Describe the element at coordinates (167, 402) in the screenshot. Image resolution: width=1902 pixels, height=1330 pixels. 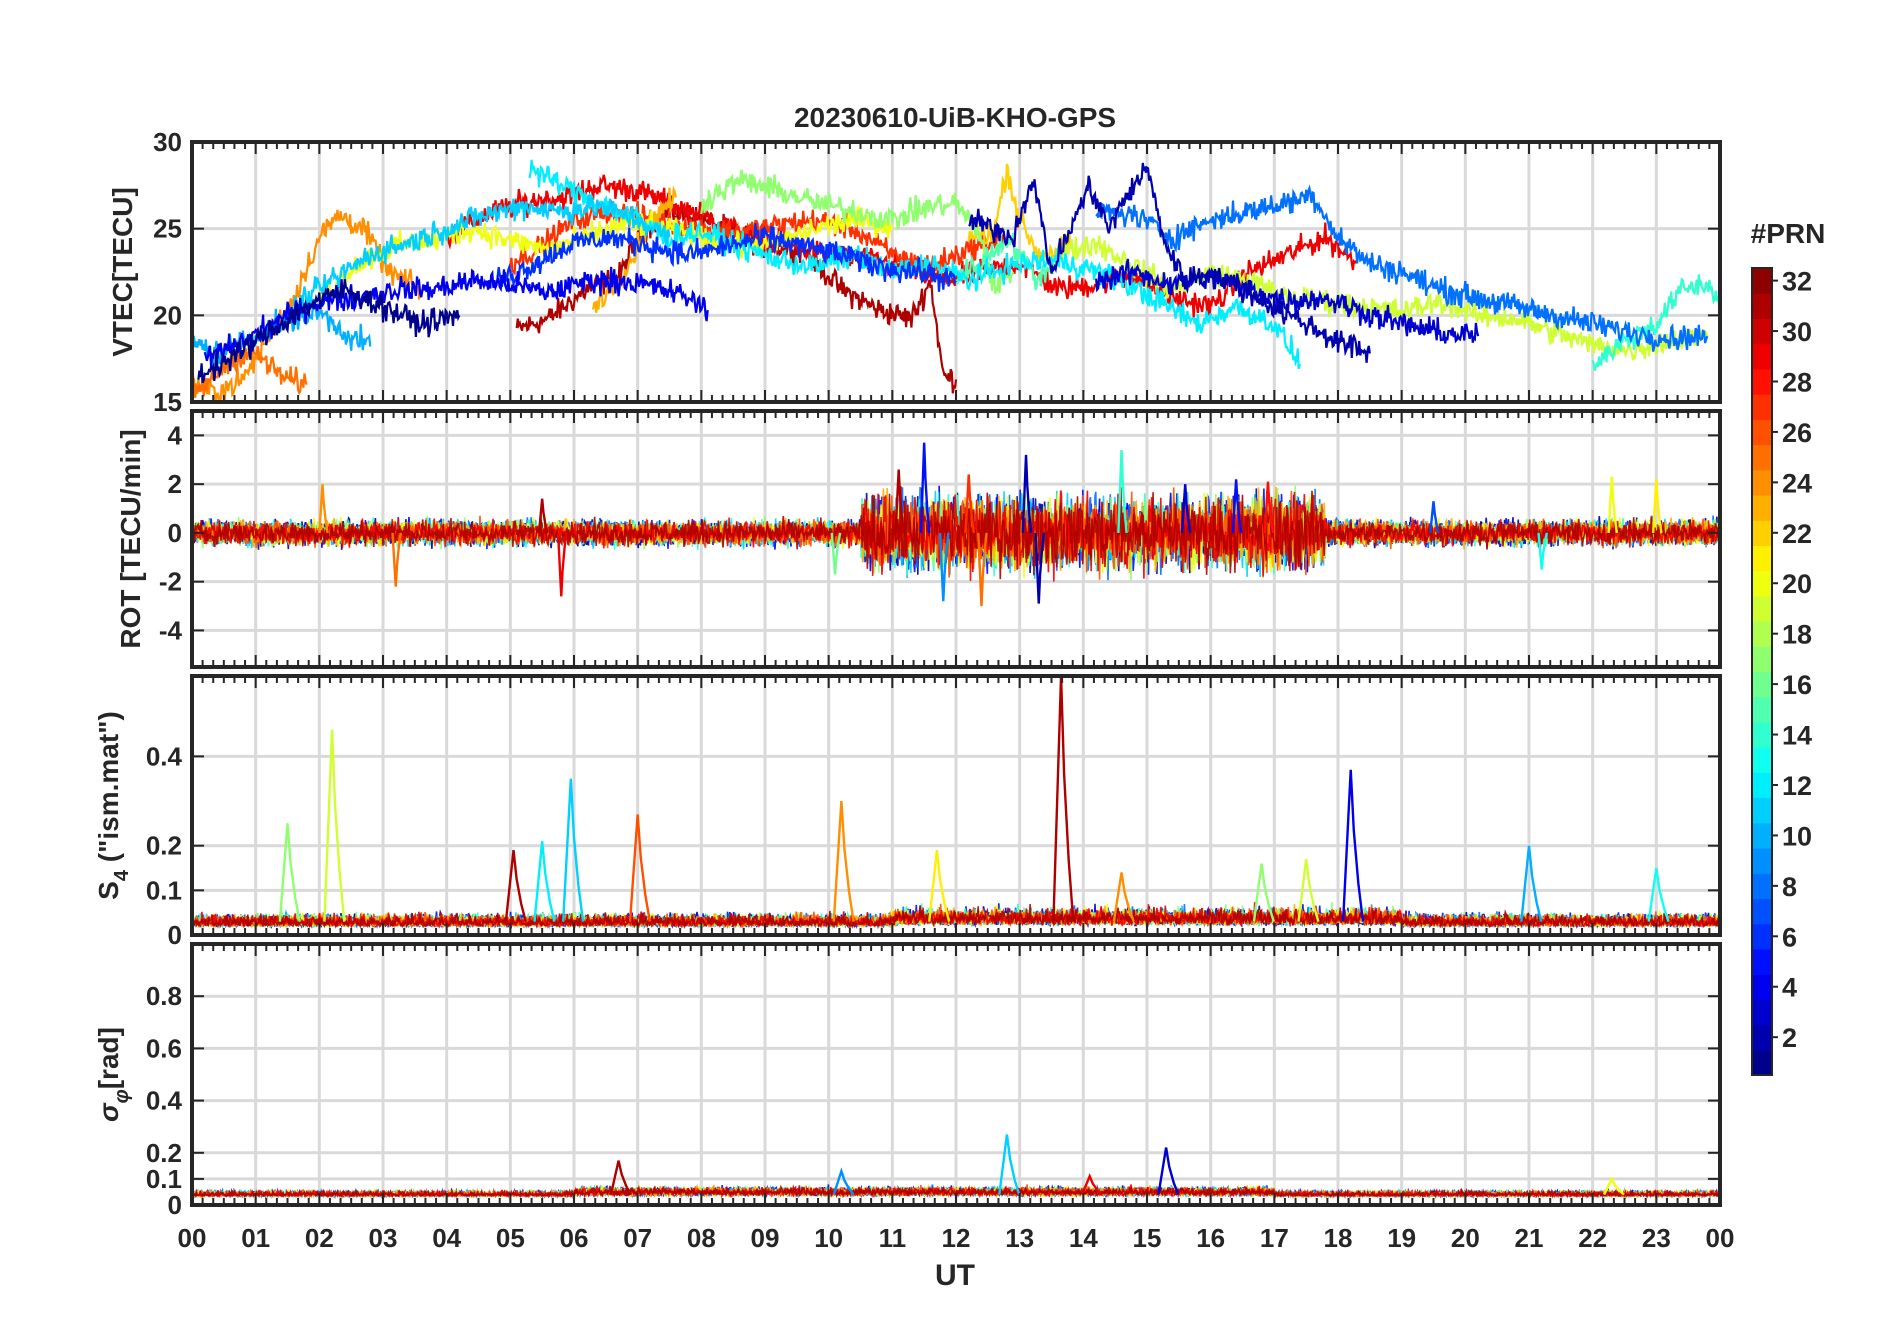
I see `y-tick-label: 15` at that location.